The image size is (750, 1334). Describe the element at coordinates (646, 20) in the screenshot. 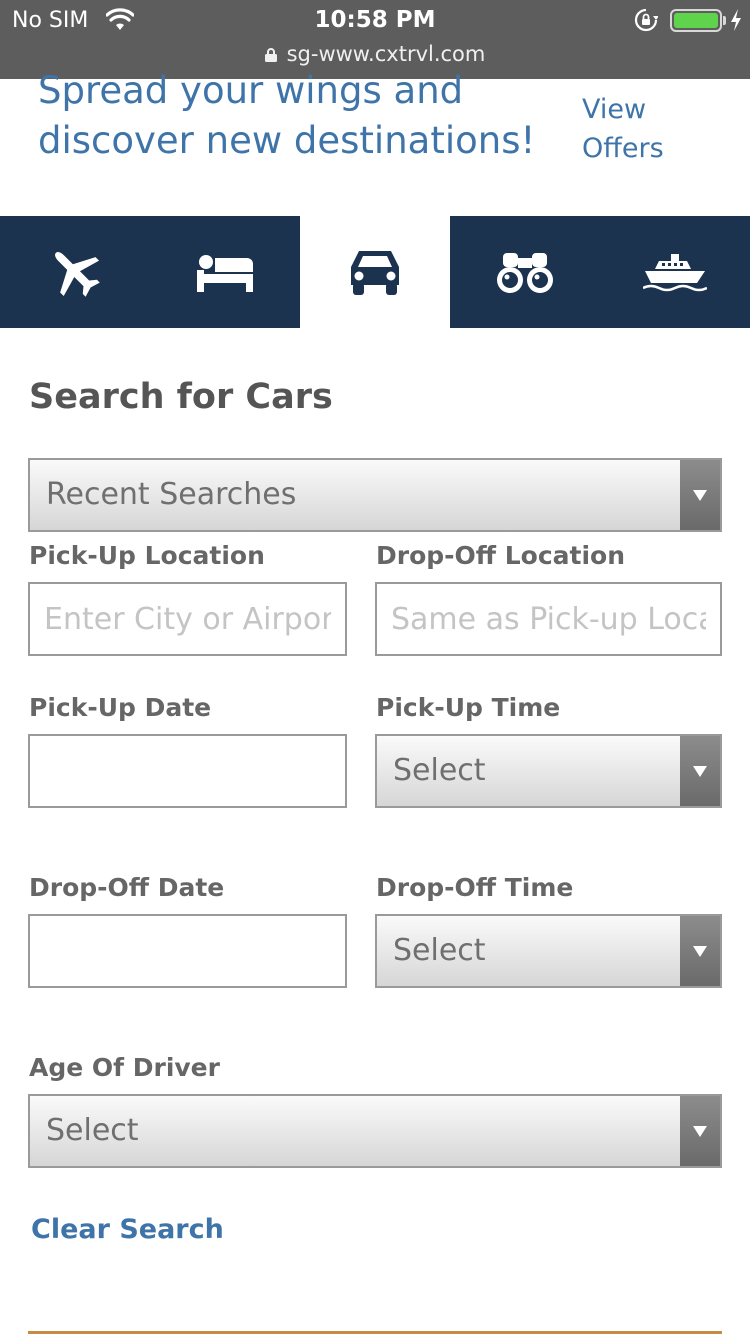

I see `rotation-lock-icon` at that location.